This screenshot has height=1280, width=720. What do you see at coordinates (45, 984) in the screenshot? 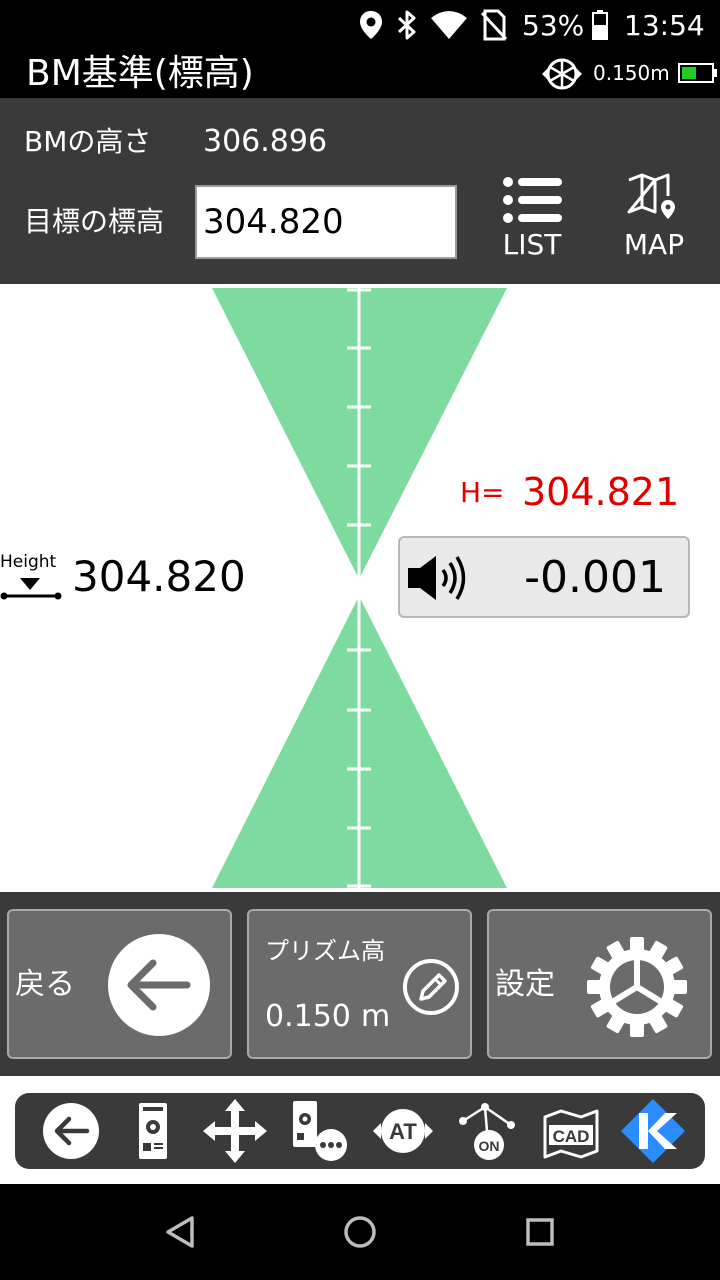
I see `back-label: 戻る` at bounding box center [45, 984].